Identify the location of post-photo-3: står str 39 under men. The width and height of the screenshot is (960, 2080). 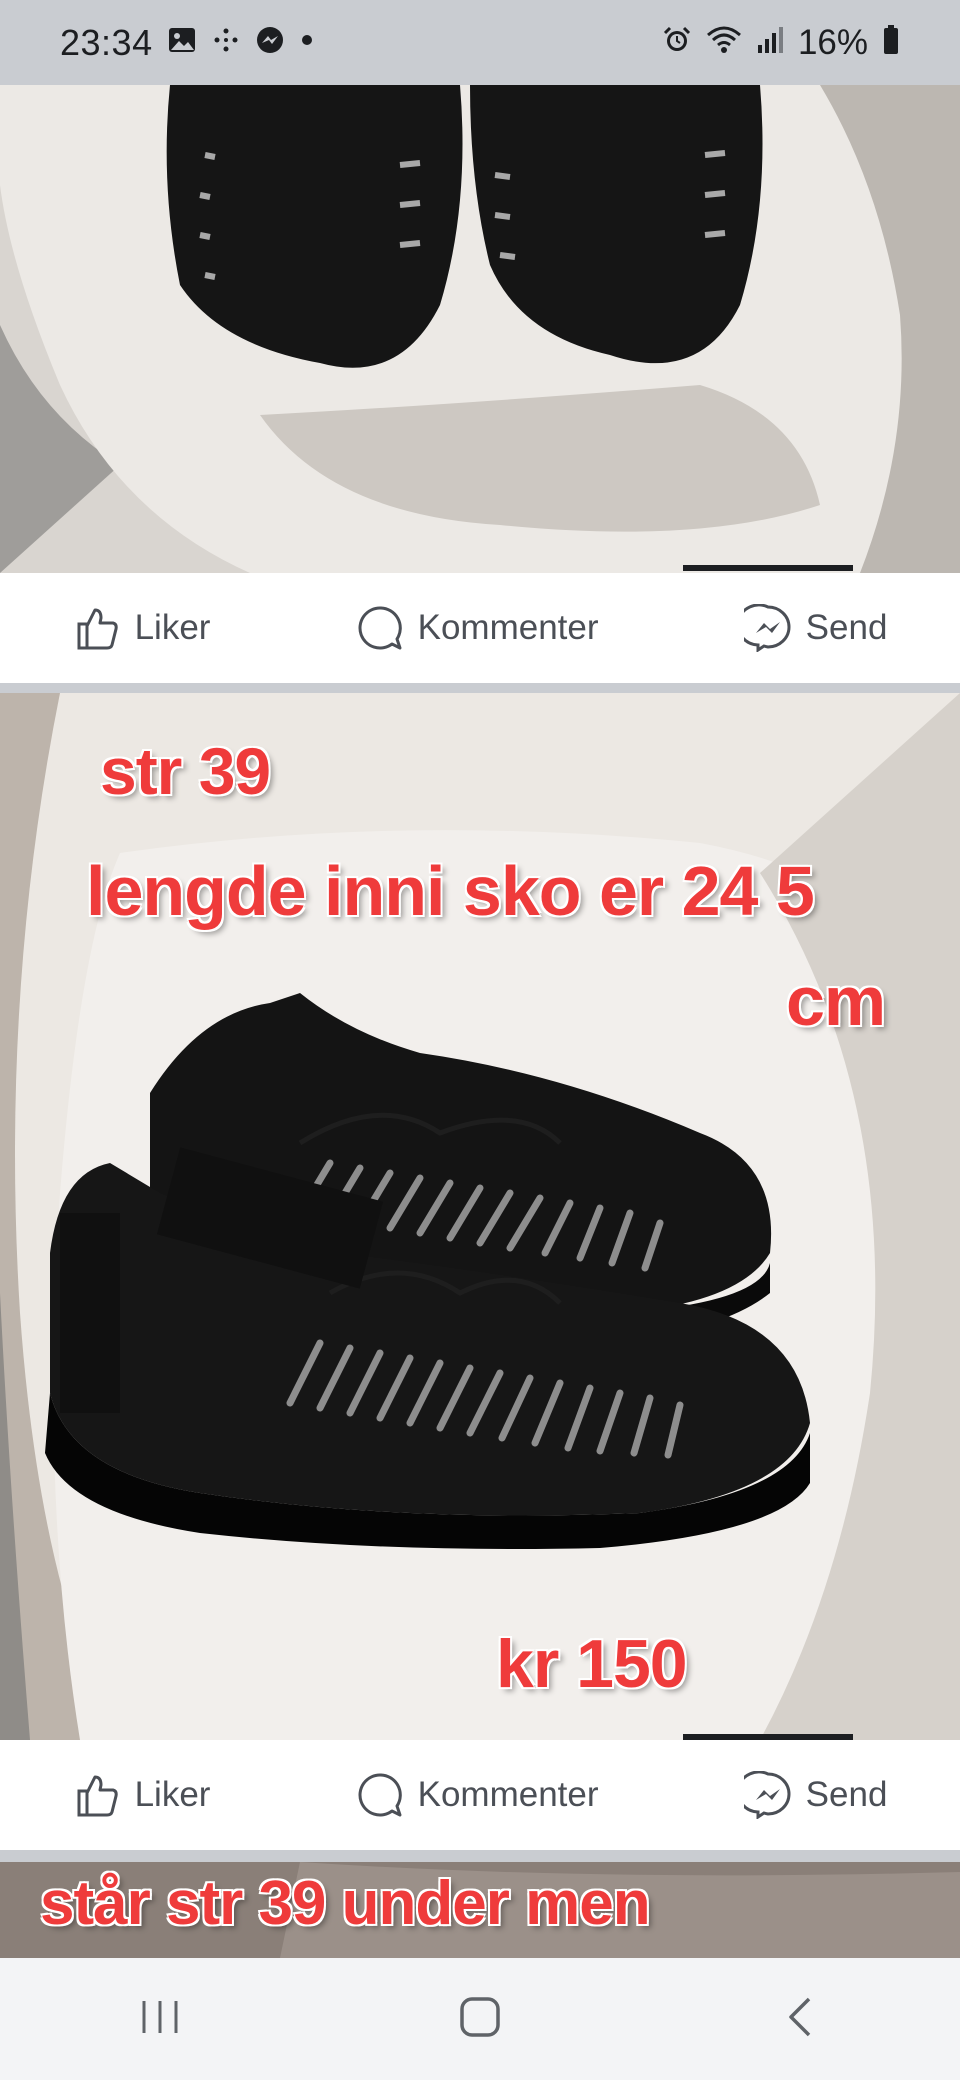
(480, 1910).